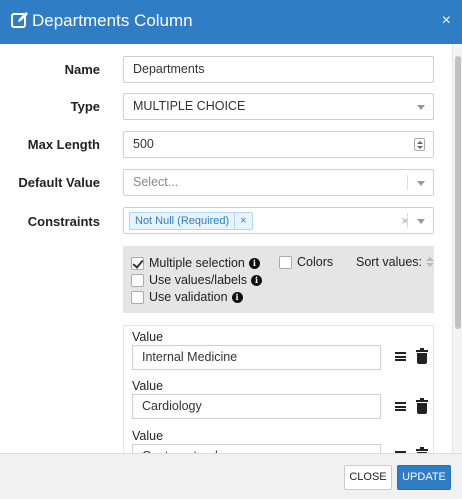  I want to click on colors-checkbox, so click(285, 262).